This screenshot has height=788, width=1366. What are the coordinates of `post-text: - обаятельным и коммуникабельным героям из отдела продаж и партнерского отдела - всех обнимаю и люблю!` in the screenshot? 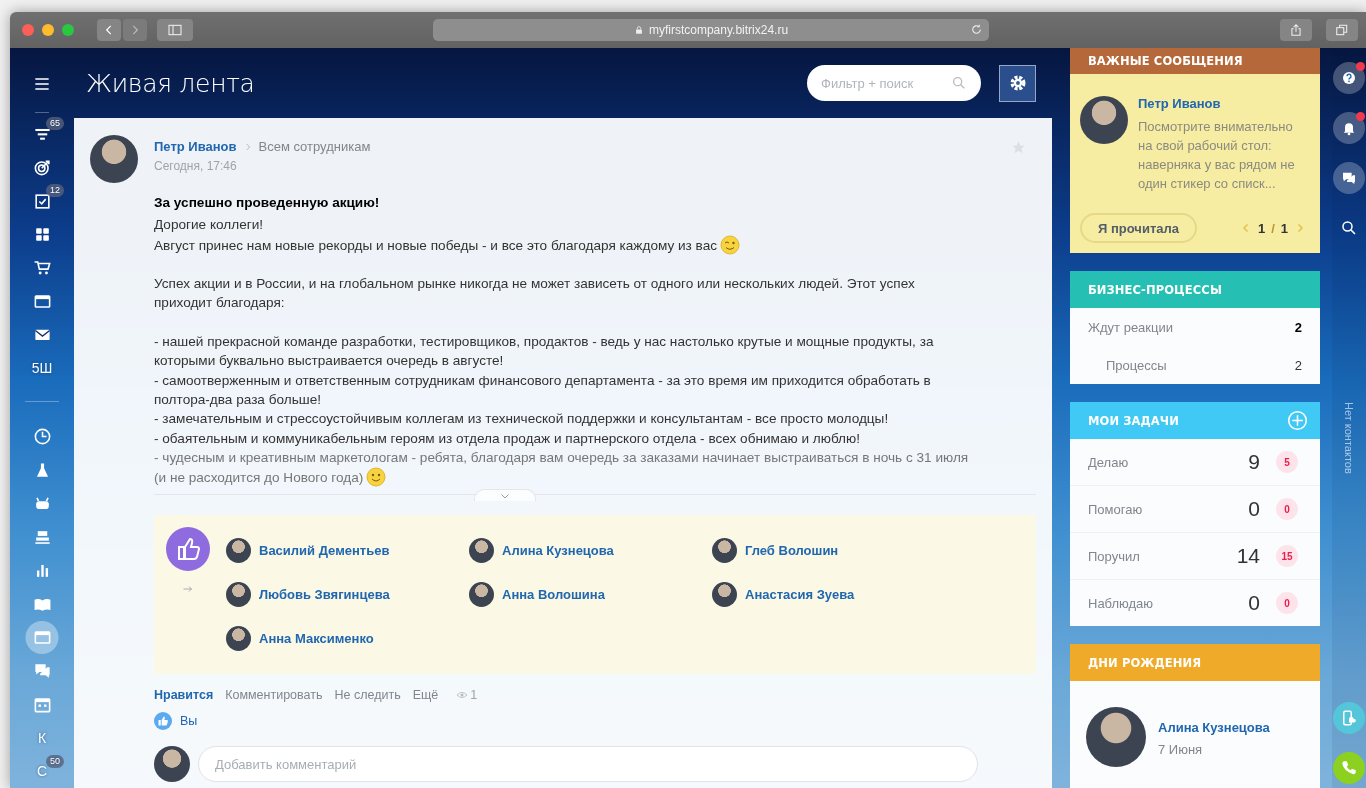 It's located at (508, 438).